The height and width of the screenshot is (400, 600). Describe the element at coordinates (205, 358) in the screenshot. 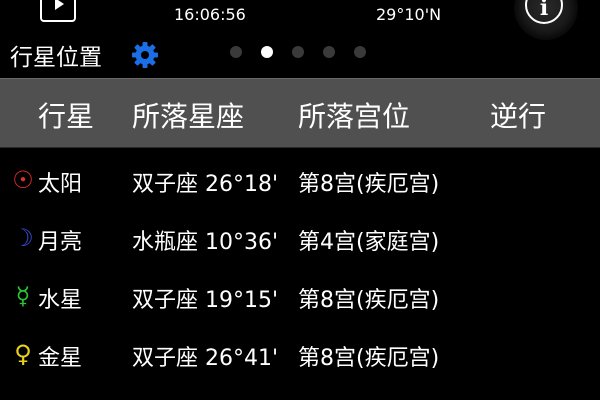

I see `planet-sign: 双子座 26°41'` at that location.